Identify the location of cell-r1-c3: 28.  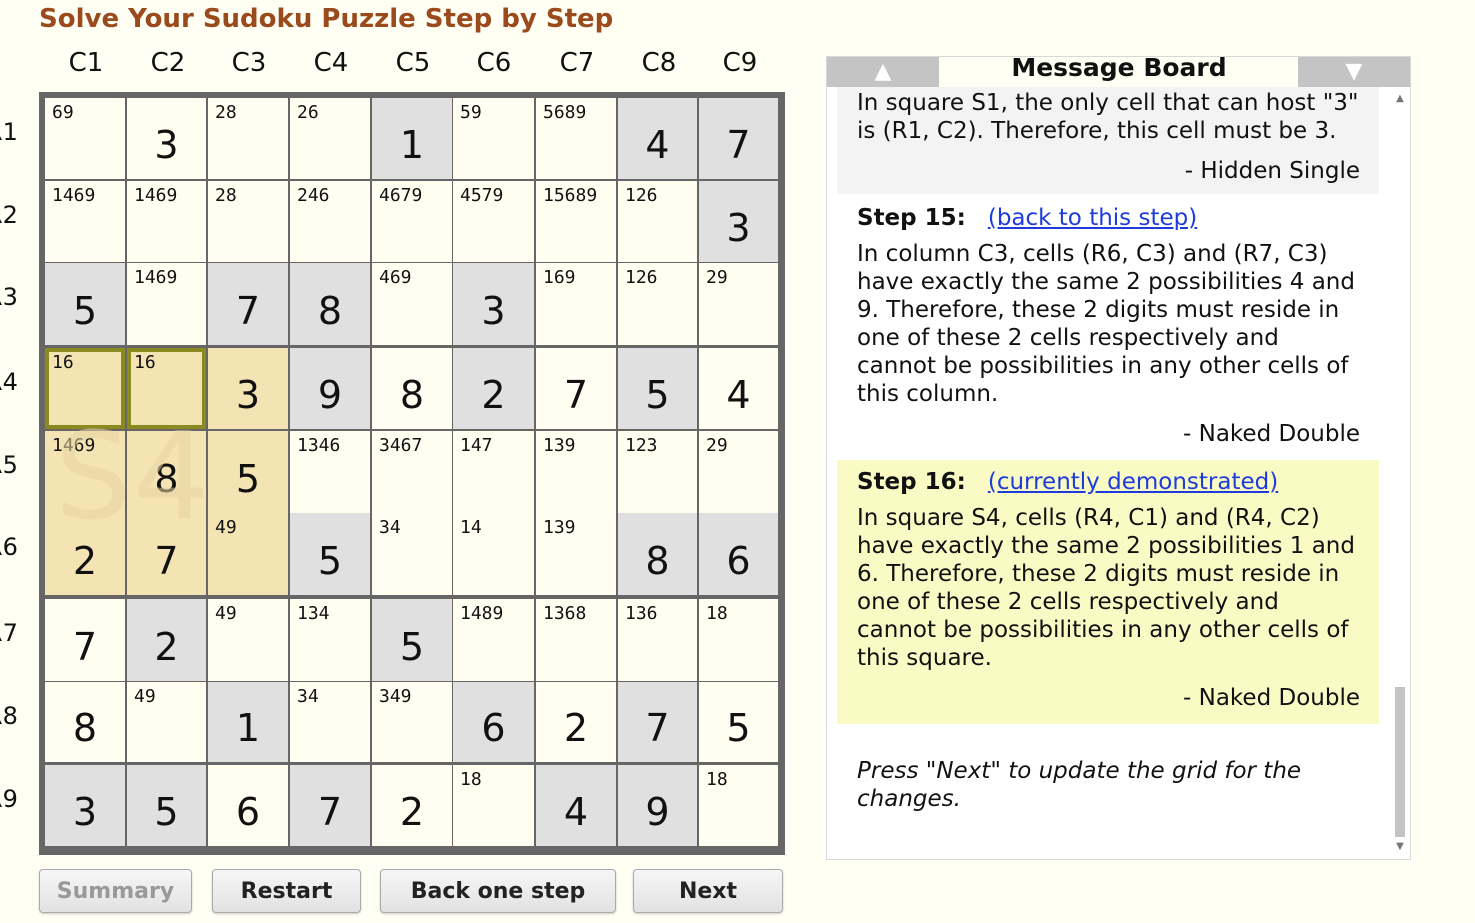
(248, 138).